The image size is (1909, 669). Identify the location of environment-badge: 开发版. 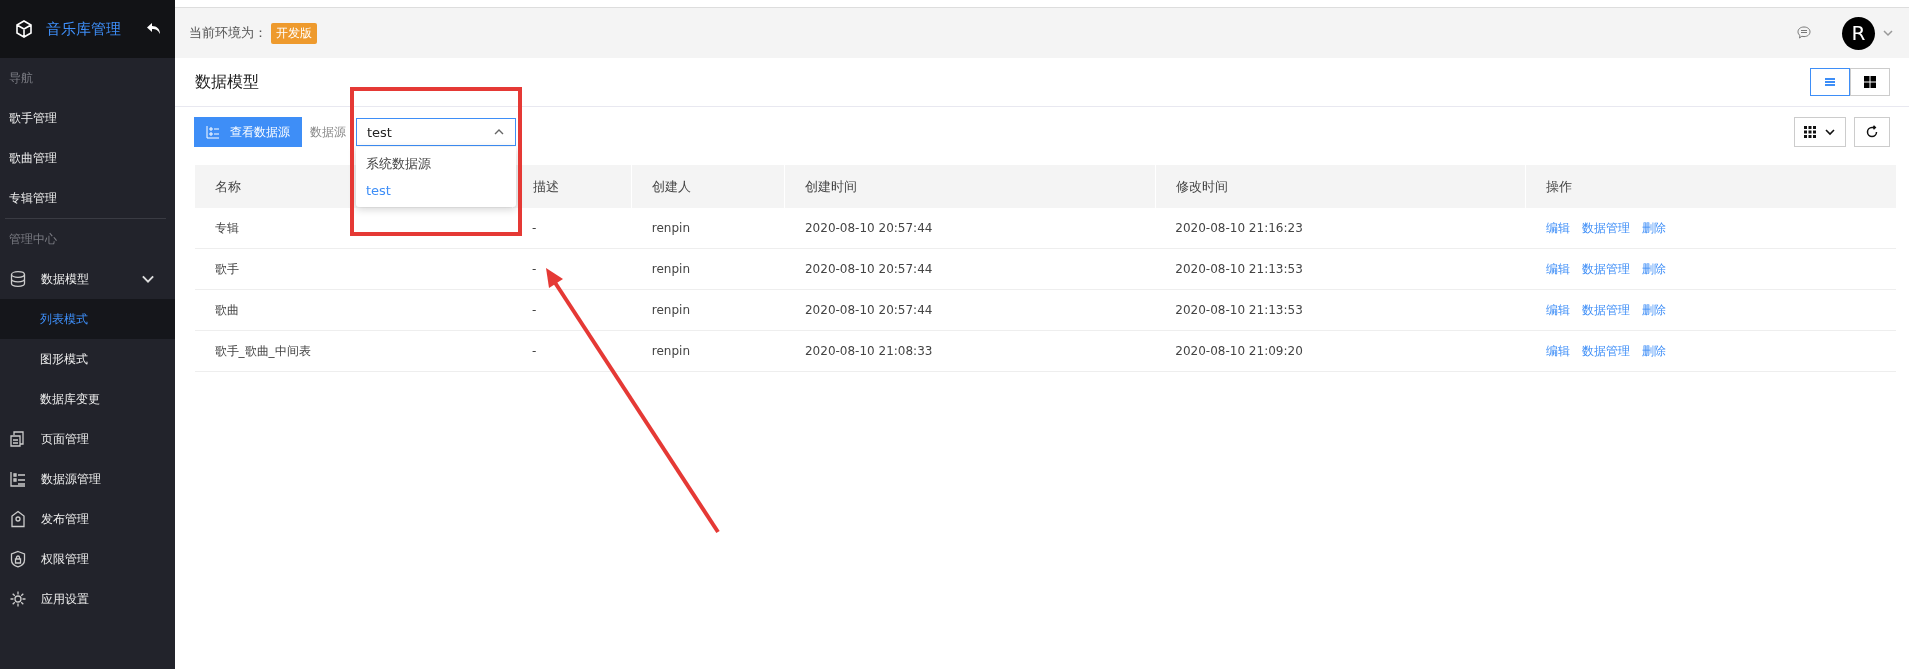
(294, 33).